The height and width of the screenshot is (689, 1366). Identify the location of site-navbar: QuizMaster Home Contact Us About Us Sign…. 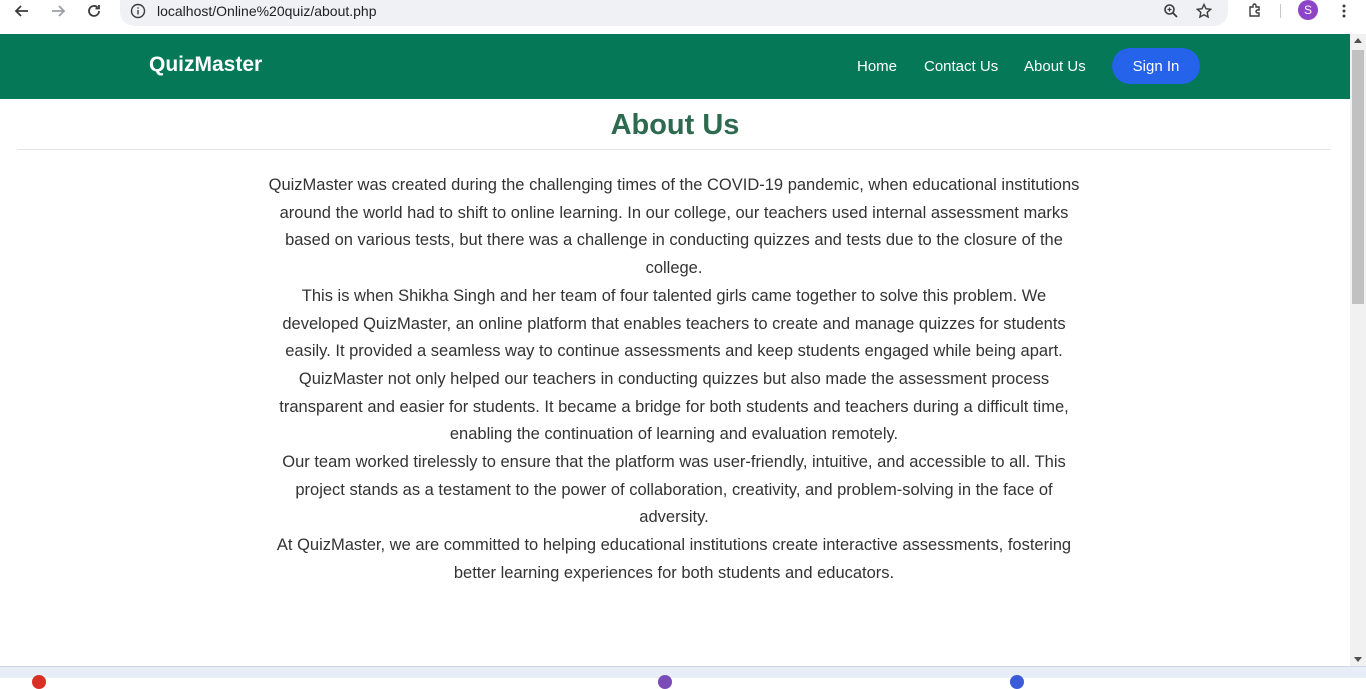
(675, 66).